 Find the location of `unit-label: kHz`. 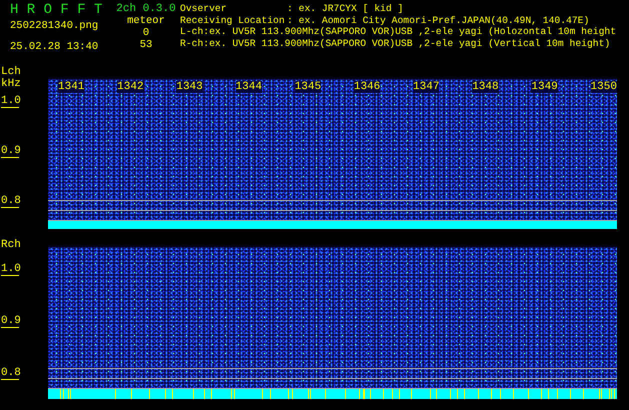

unit-label: kHz is located at coordinates (11, 84).